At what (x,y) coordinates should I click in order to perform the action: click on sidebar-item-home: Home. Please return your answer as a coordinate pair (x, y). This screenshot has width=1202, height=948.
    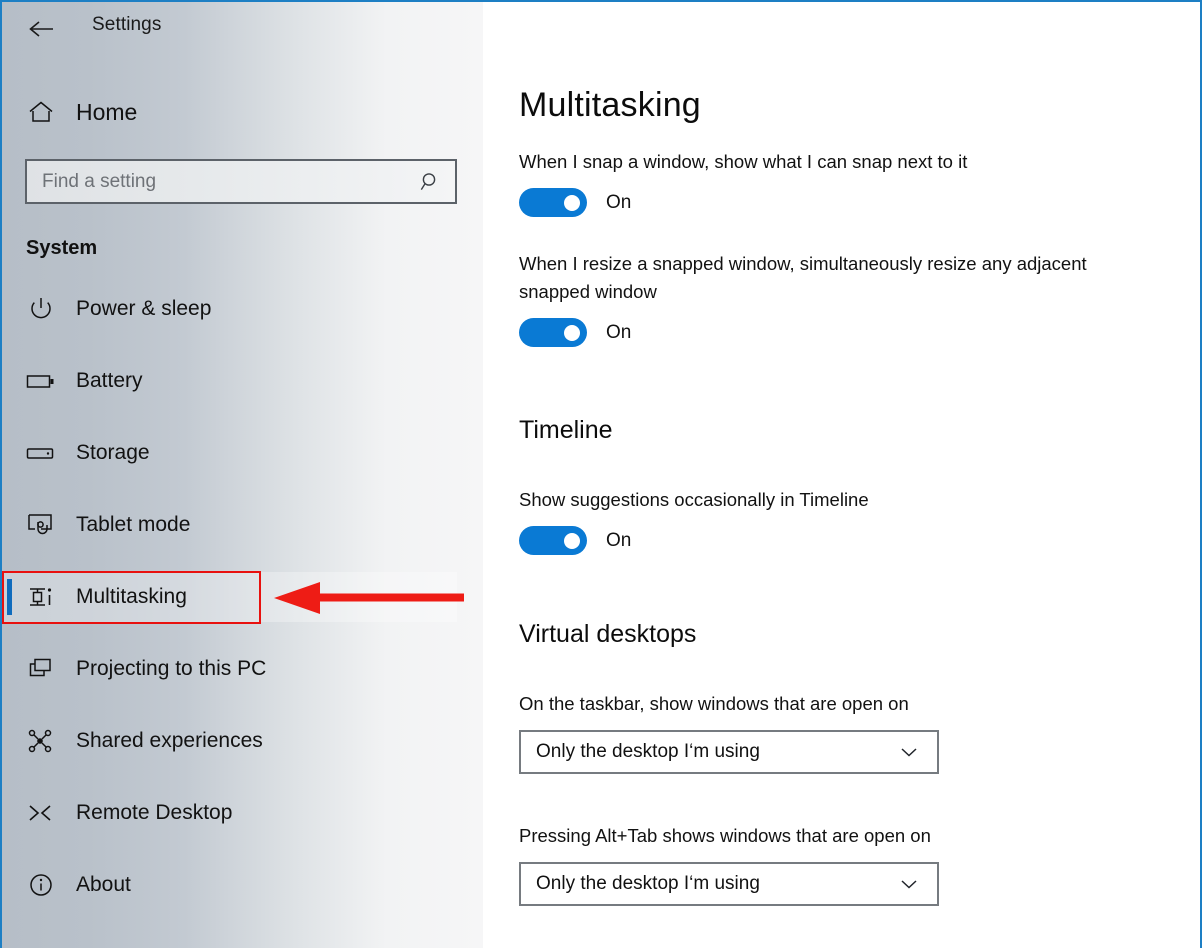
    Looking at the image, I should click on (229, 112).